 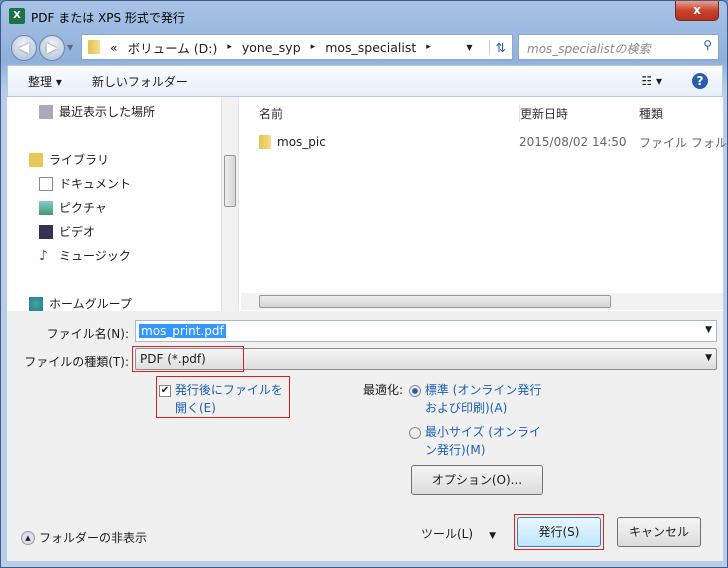 What do you see at coordinates (36, 159) in the screenshot?
I see `library-icon` at bounding box center [36, 159].